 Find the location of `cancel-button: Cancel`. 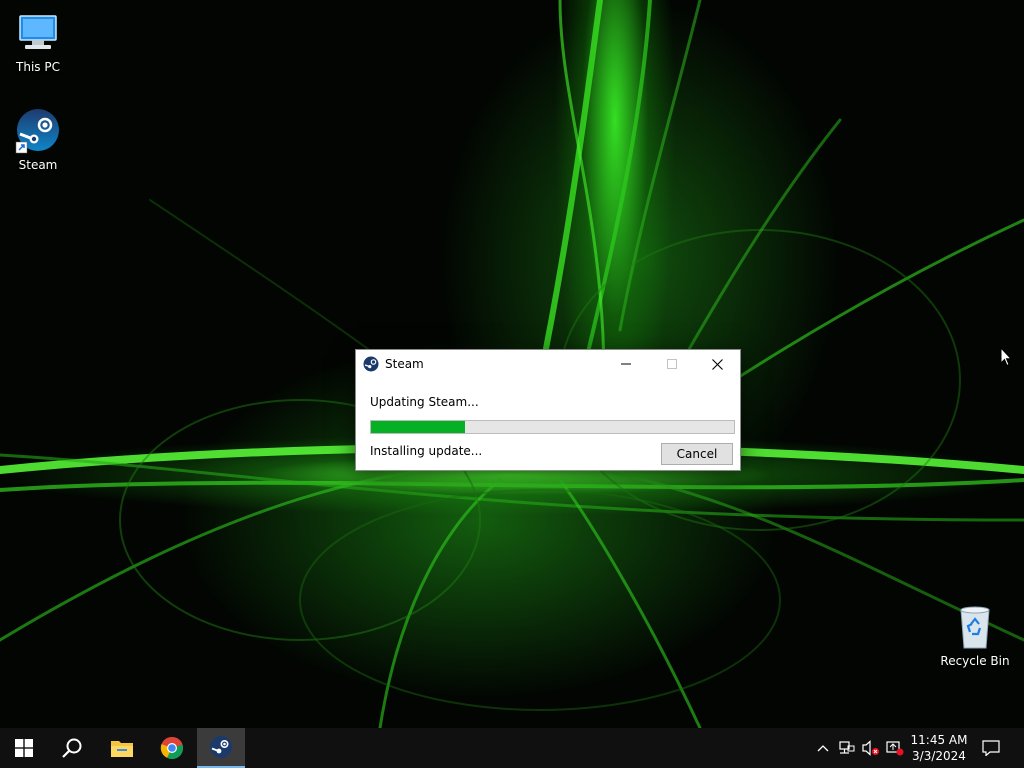

cancel-button: Cancel is located at coordinates (697, 454).